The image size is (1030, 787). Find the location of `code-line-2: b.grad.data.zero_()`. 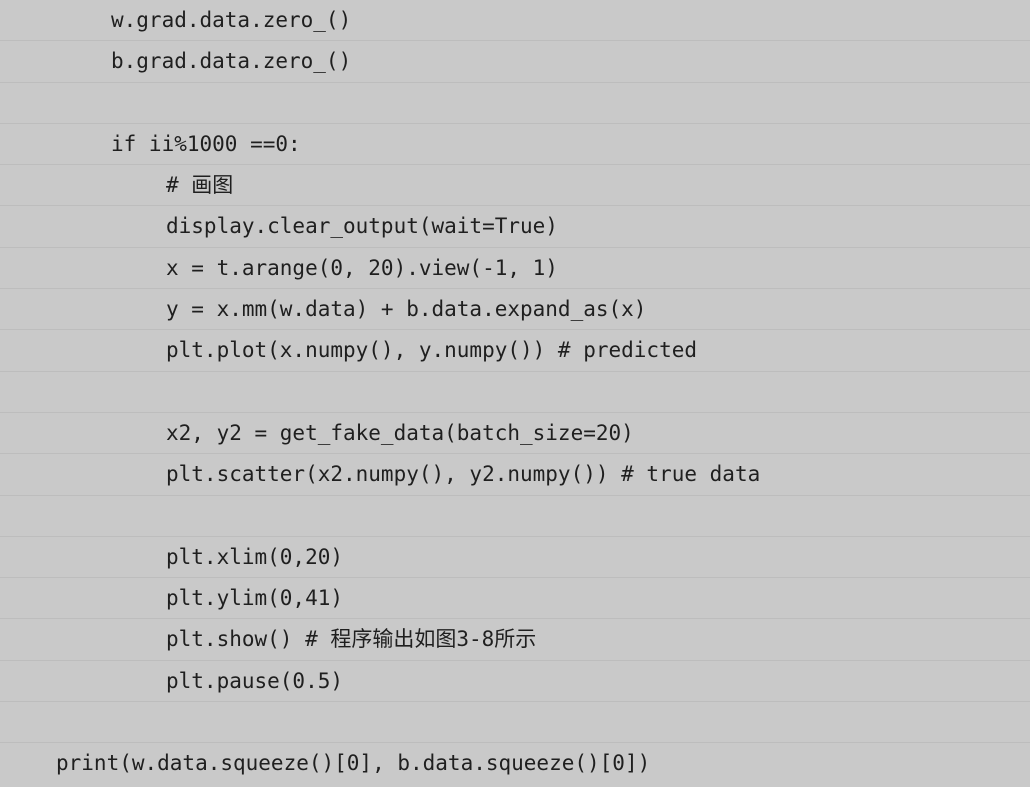

code-line-2: b.grad.data.zero_() is located at coordinates (515, 62).